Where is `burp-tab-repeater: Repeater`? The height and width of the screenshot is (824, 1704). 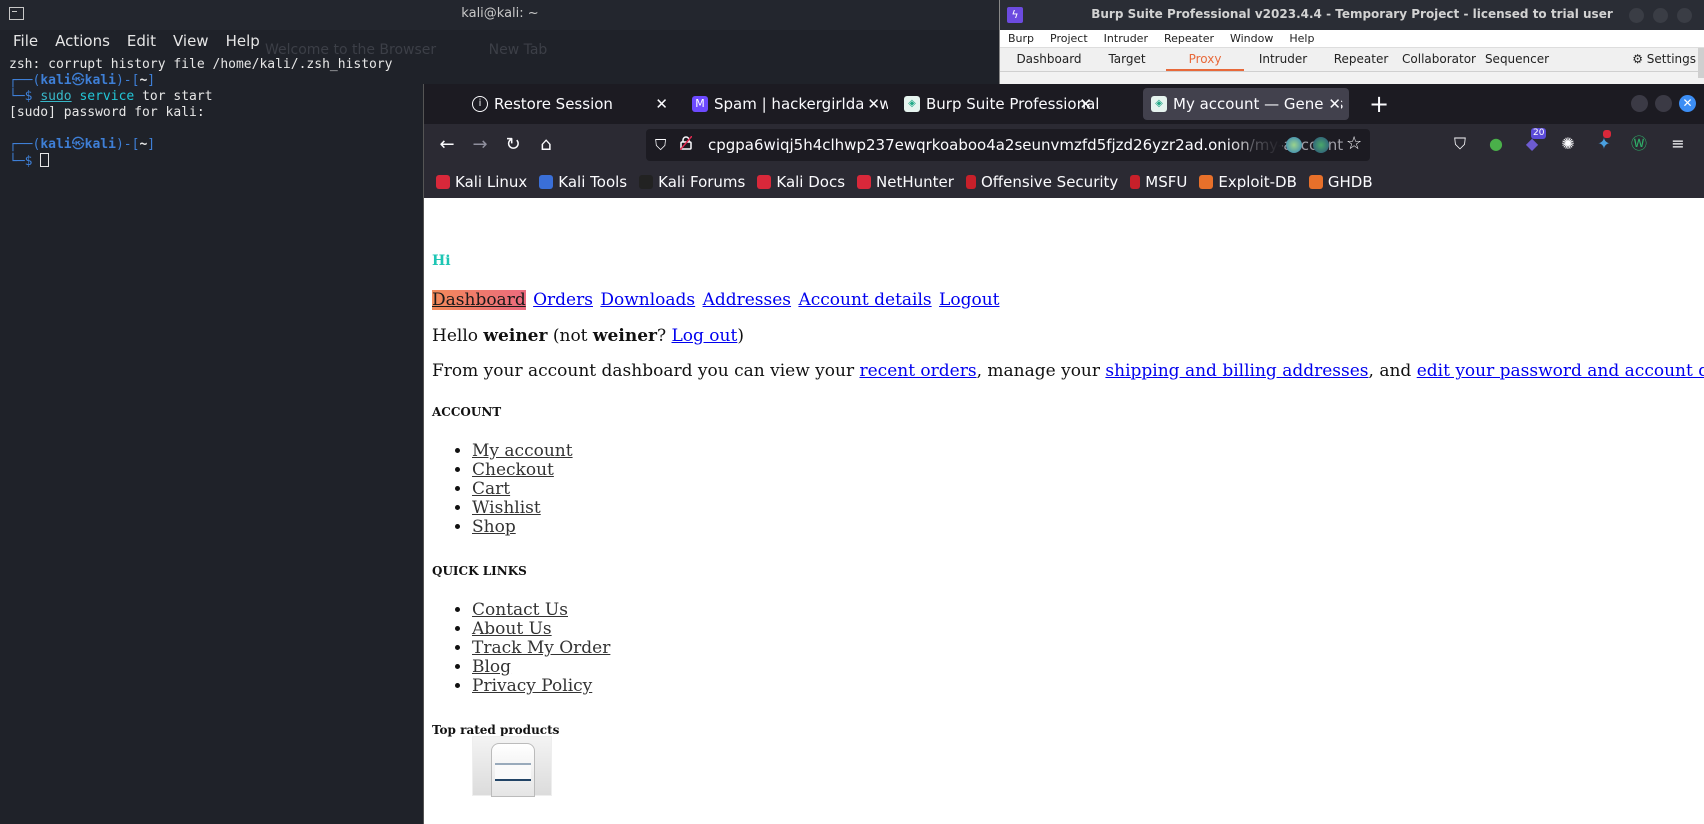 burp-tab-repeater: Repeater is located at coordinates (1361, 59).